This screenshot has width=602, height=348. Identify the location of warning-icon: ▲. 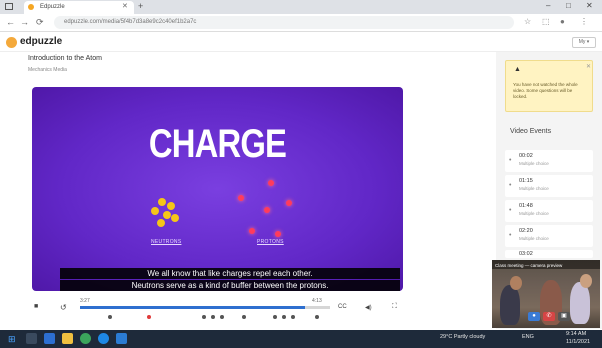
(517, 69).